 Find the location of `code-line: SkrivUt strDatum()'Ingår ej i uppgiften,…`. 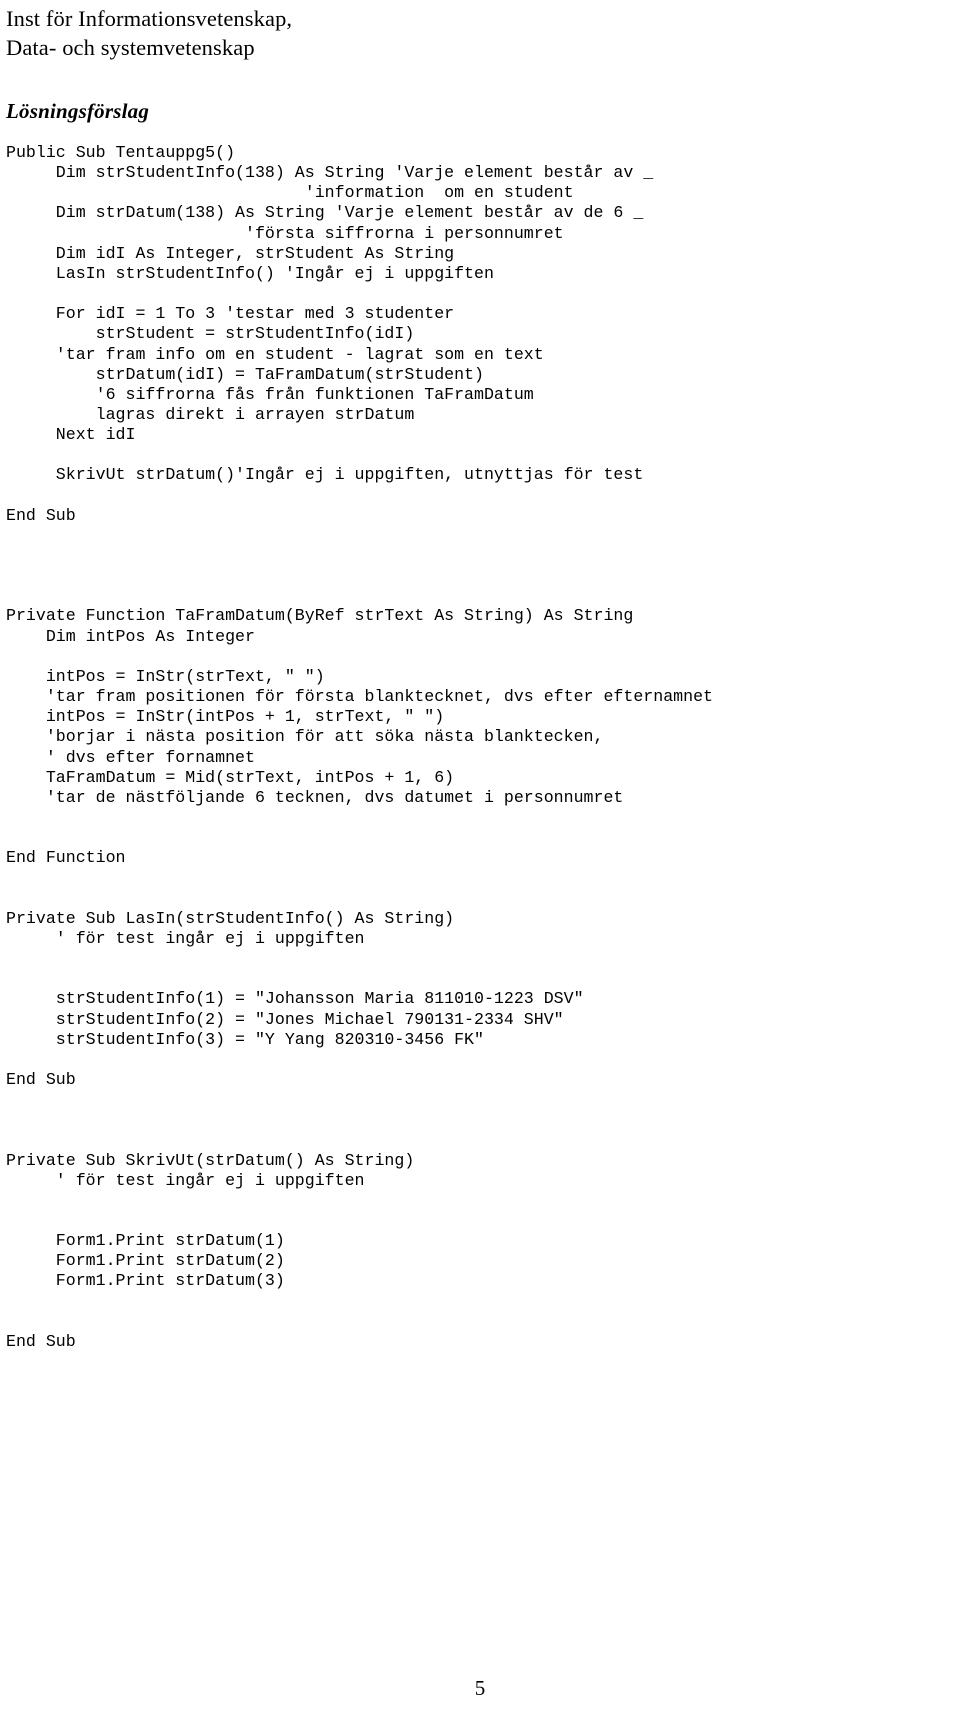

code-line: SkrivUt strDatum()'Ingår ej i uppgiften,… is located at coordinates (325, 475).